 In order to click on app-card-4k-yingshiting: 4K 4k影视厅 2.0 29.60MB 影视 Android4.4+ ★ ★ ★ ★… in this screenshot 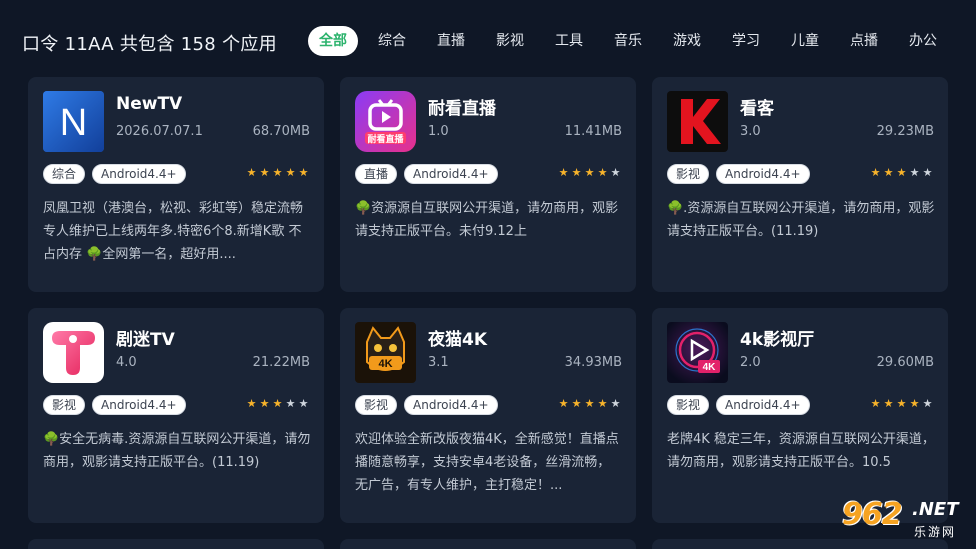, I will do `click(800, 415)`.